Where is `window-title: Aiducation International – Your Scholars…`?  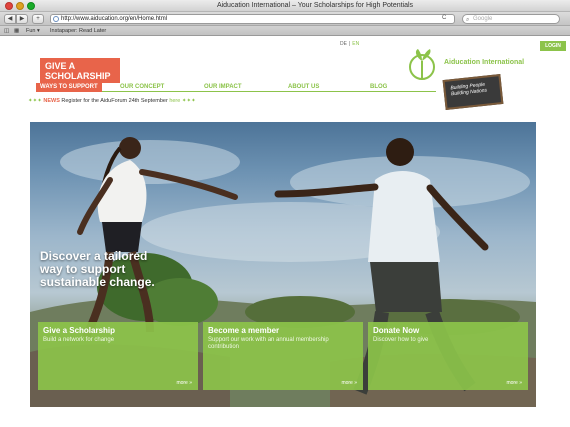 window-title: Aiducation International – Your Scholars… is located at coordinates (315, 5).